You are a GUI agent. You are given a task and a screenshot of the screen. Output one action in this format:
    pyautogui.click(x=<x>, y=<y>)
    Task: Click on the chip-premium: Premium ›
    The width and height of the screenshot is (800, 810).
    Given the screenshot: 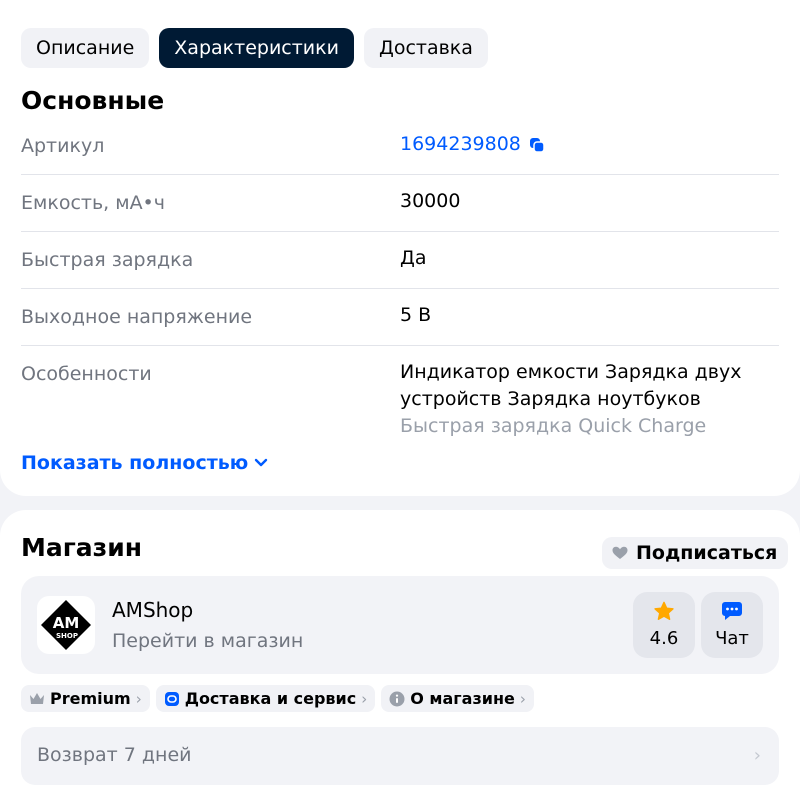 What is the action you would take?
    pyautogui.click(x=85, y=698)
    